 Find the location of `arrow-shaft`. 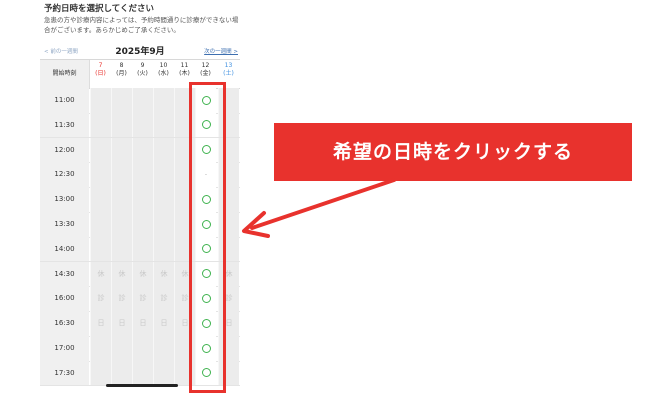

arrow-shaft is located at coordinates (323, 204).